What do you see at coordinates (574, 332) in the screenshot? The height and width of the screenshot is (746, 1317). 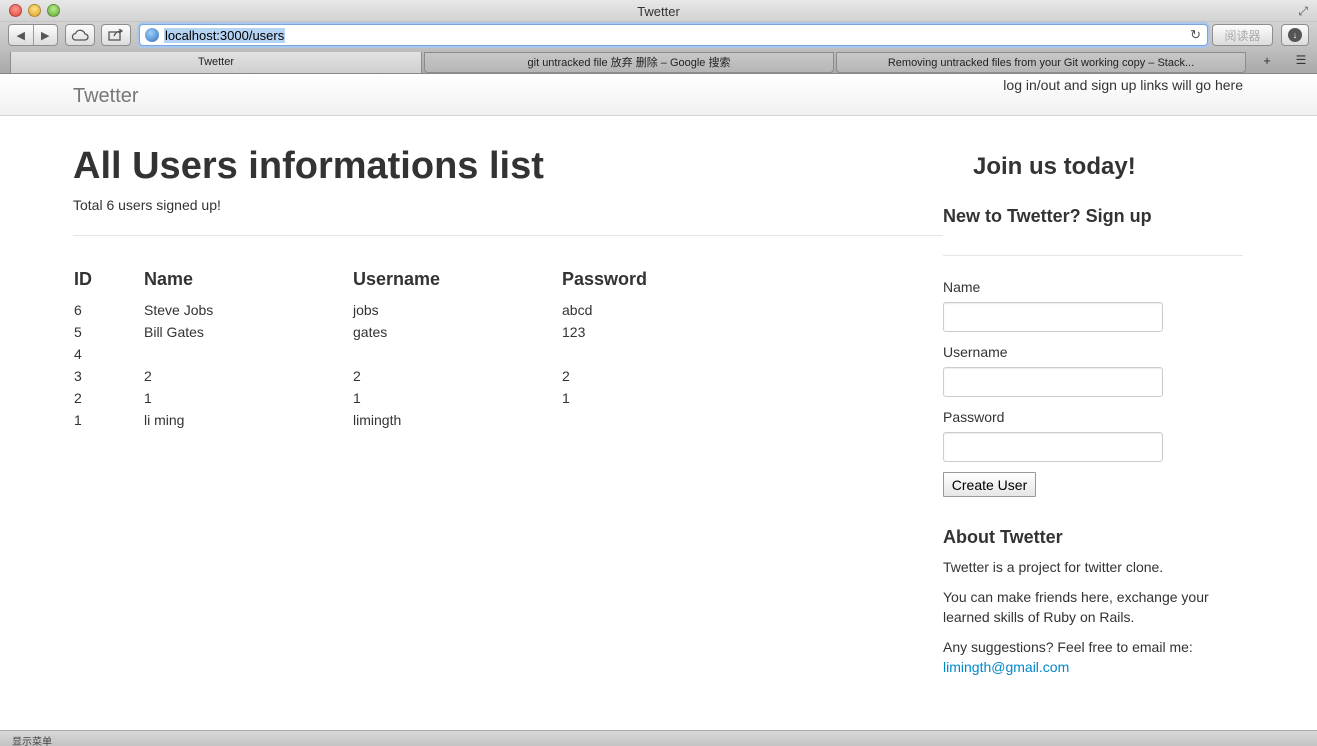 I see `cell-password: 123` at bounding box center [574, 332].